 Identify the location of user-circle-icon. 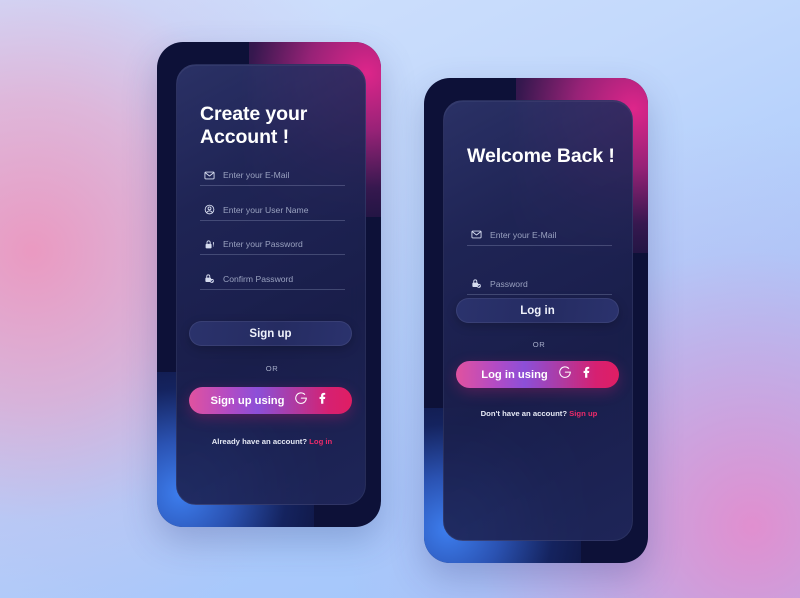
(209, 209).